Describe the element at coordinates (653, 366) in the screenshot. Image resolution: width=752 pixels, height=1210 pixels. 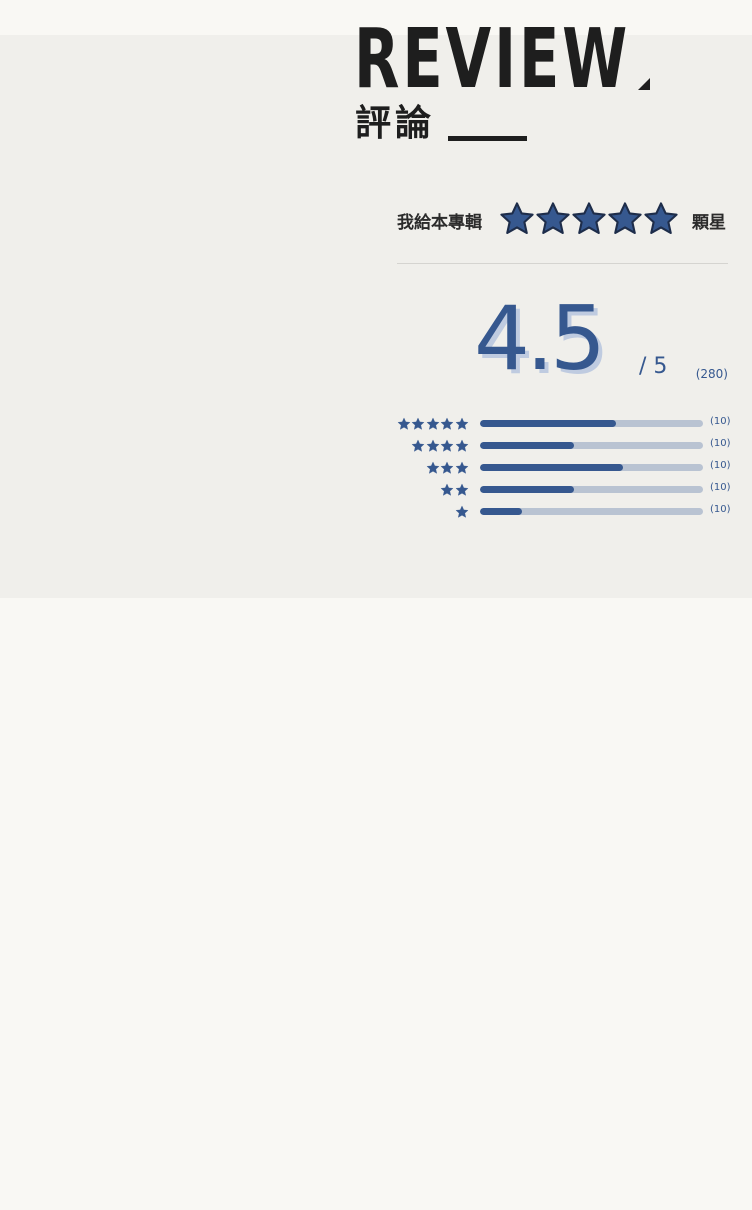
I see `score-max: / 5` at that location.